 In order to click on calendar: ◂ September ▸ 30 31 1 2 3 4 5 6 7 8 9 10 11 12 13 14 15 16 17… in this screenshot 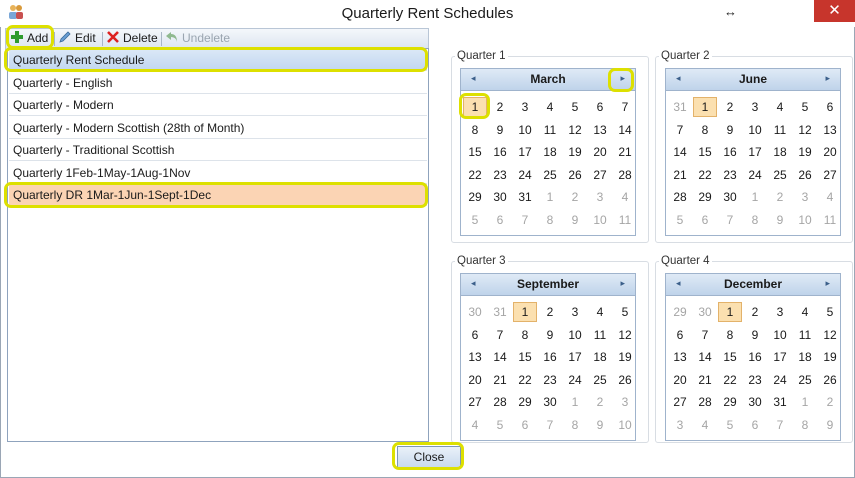, I will do `click(548, 357)`.